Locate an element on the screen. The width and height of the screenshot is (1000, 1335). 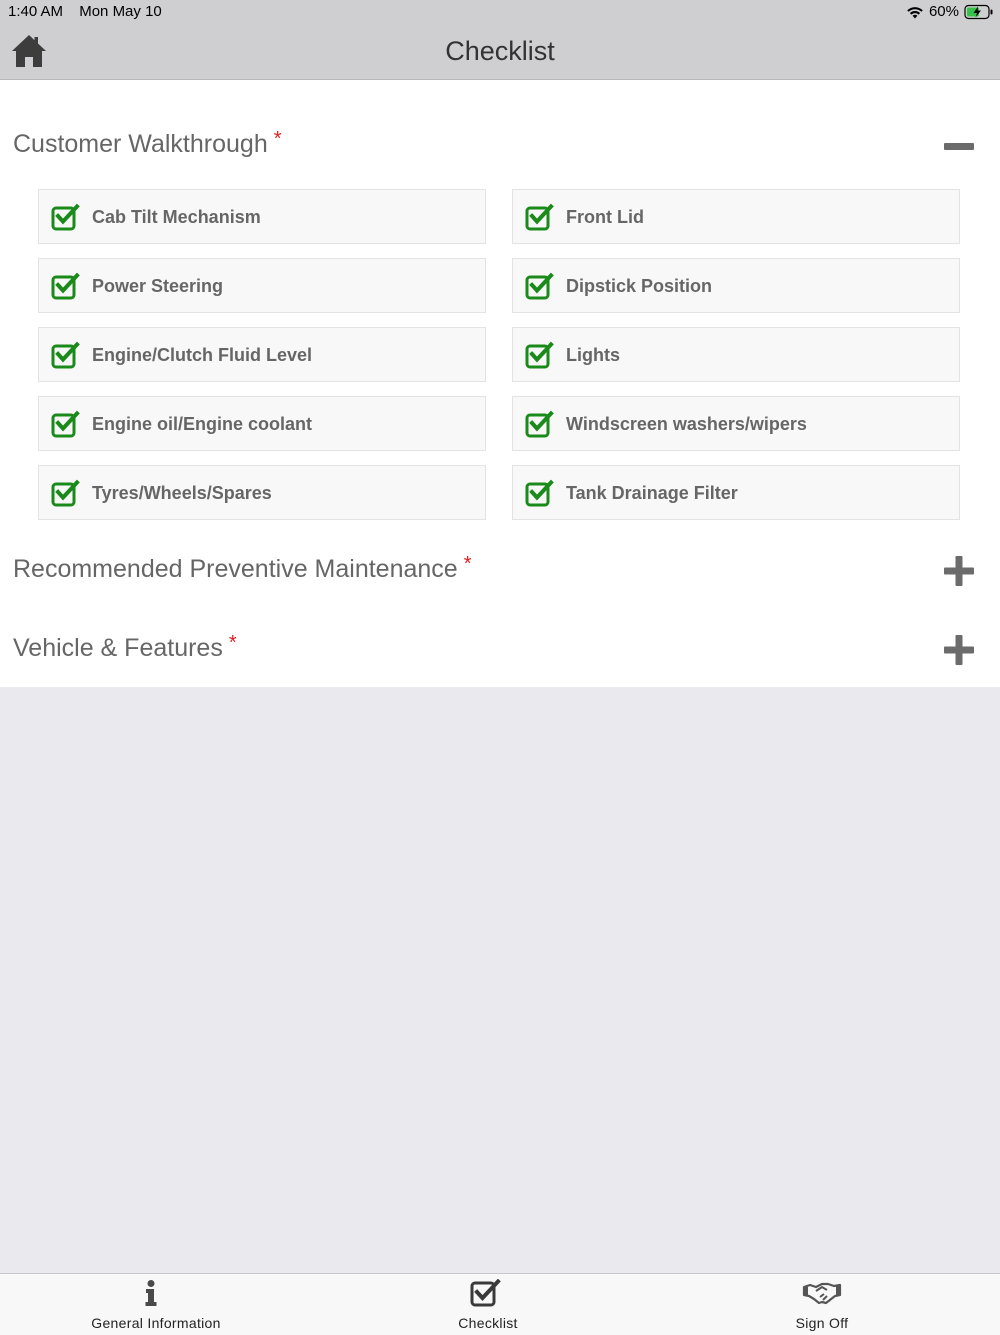
battery-percent: 60% is located at coordinates (943, 11).